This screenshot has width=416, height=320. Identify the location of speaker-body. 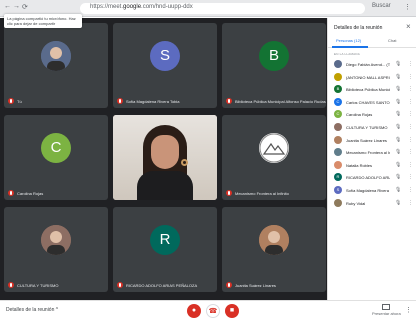
(165, 185).